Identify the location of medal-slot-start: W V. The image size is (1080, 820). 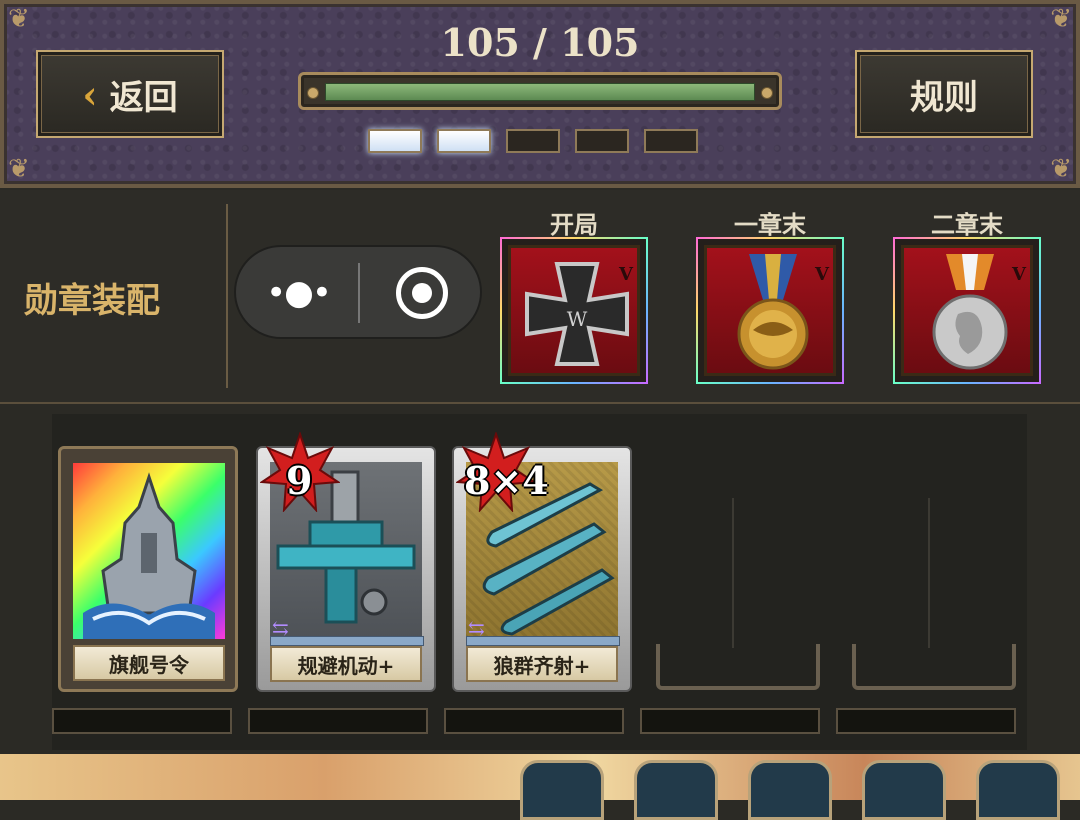
(574, 310).